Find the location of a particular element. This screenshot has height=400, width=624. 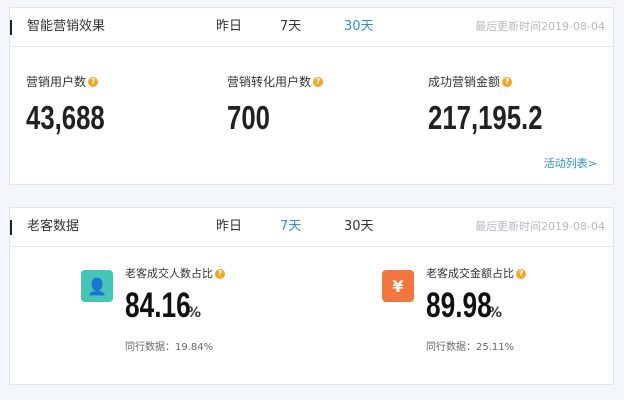

user-icon: 👤 is located at coordinates (97, 286).